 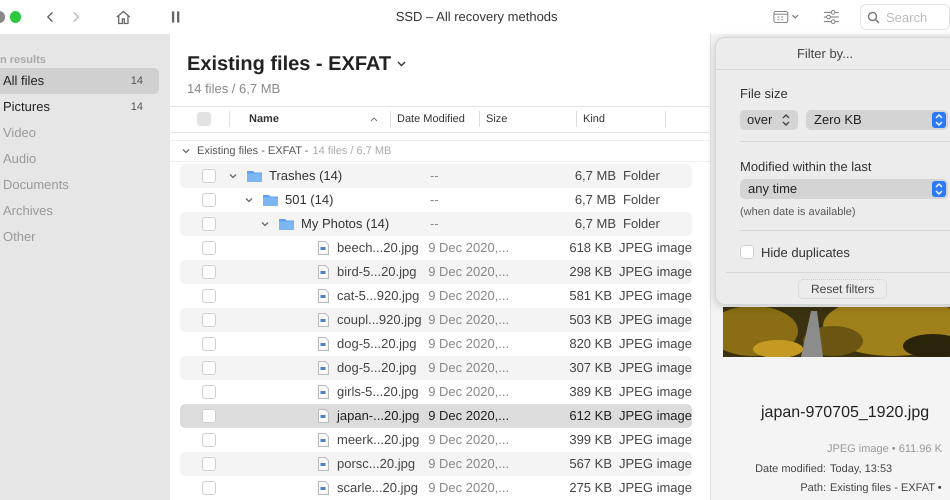 I want to click on detail-label: Date modified:, so click(x=790, y=469).